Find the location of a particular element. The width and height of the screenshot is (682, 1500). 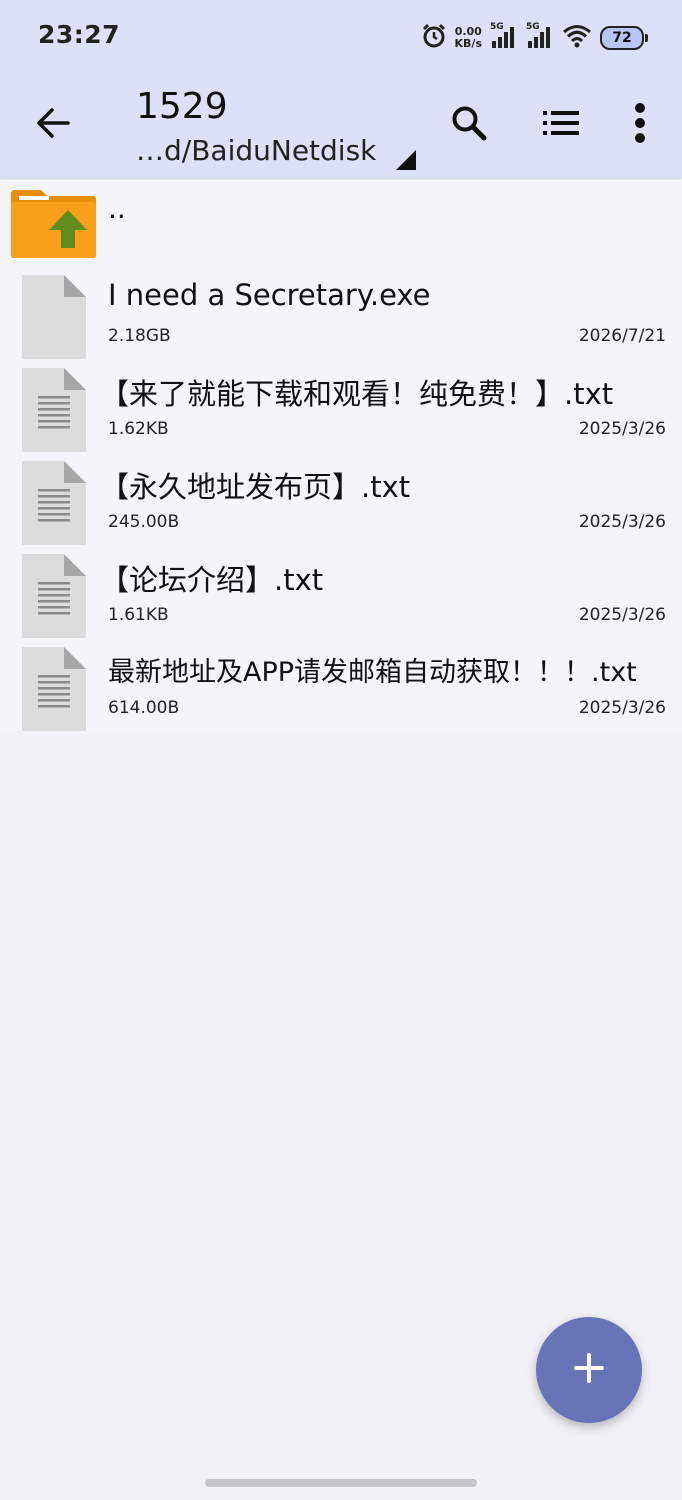

file-name: 【来了就能下载和观看！纯免费！】.txt is located at coordinates (357, 394).